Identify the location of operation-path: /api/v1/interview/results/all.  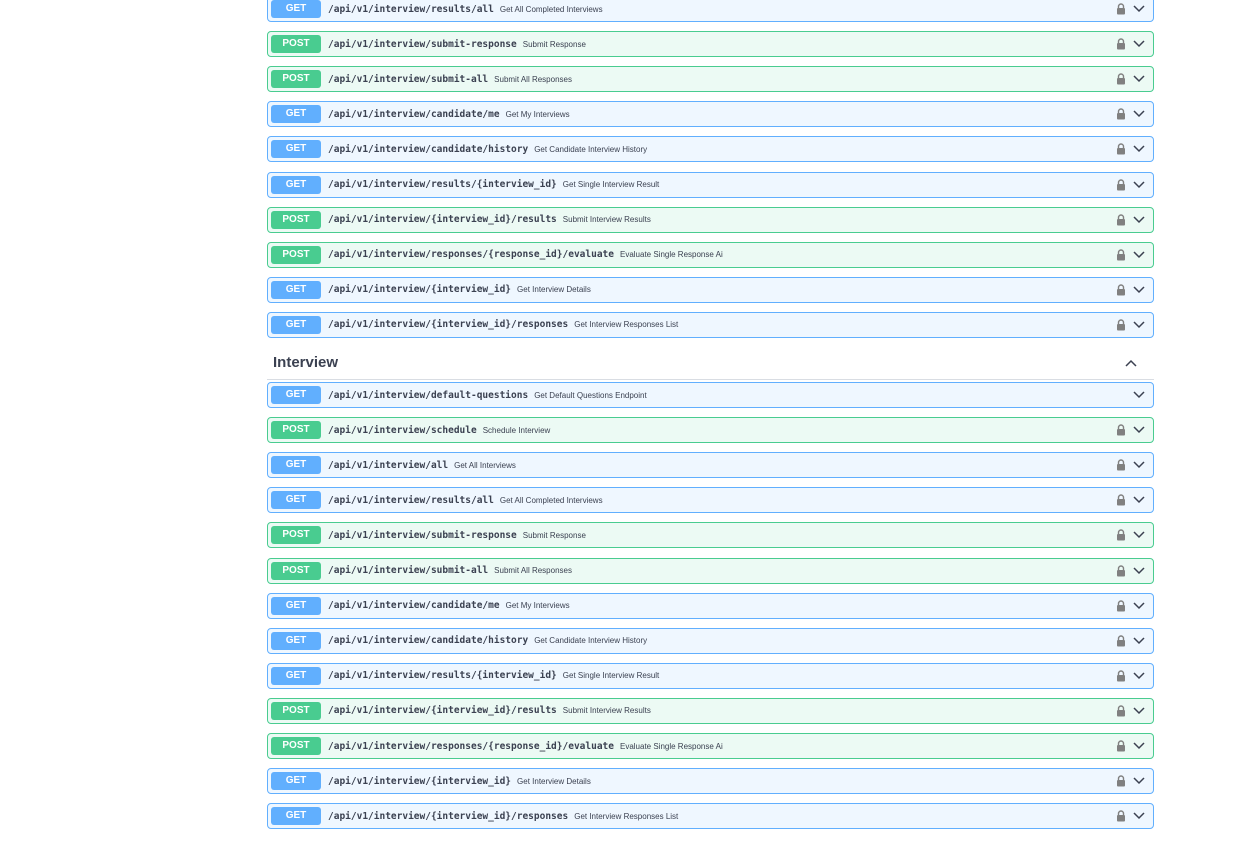
(411, 500).